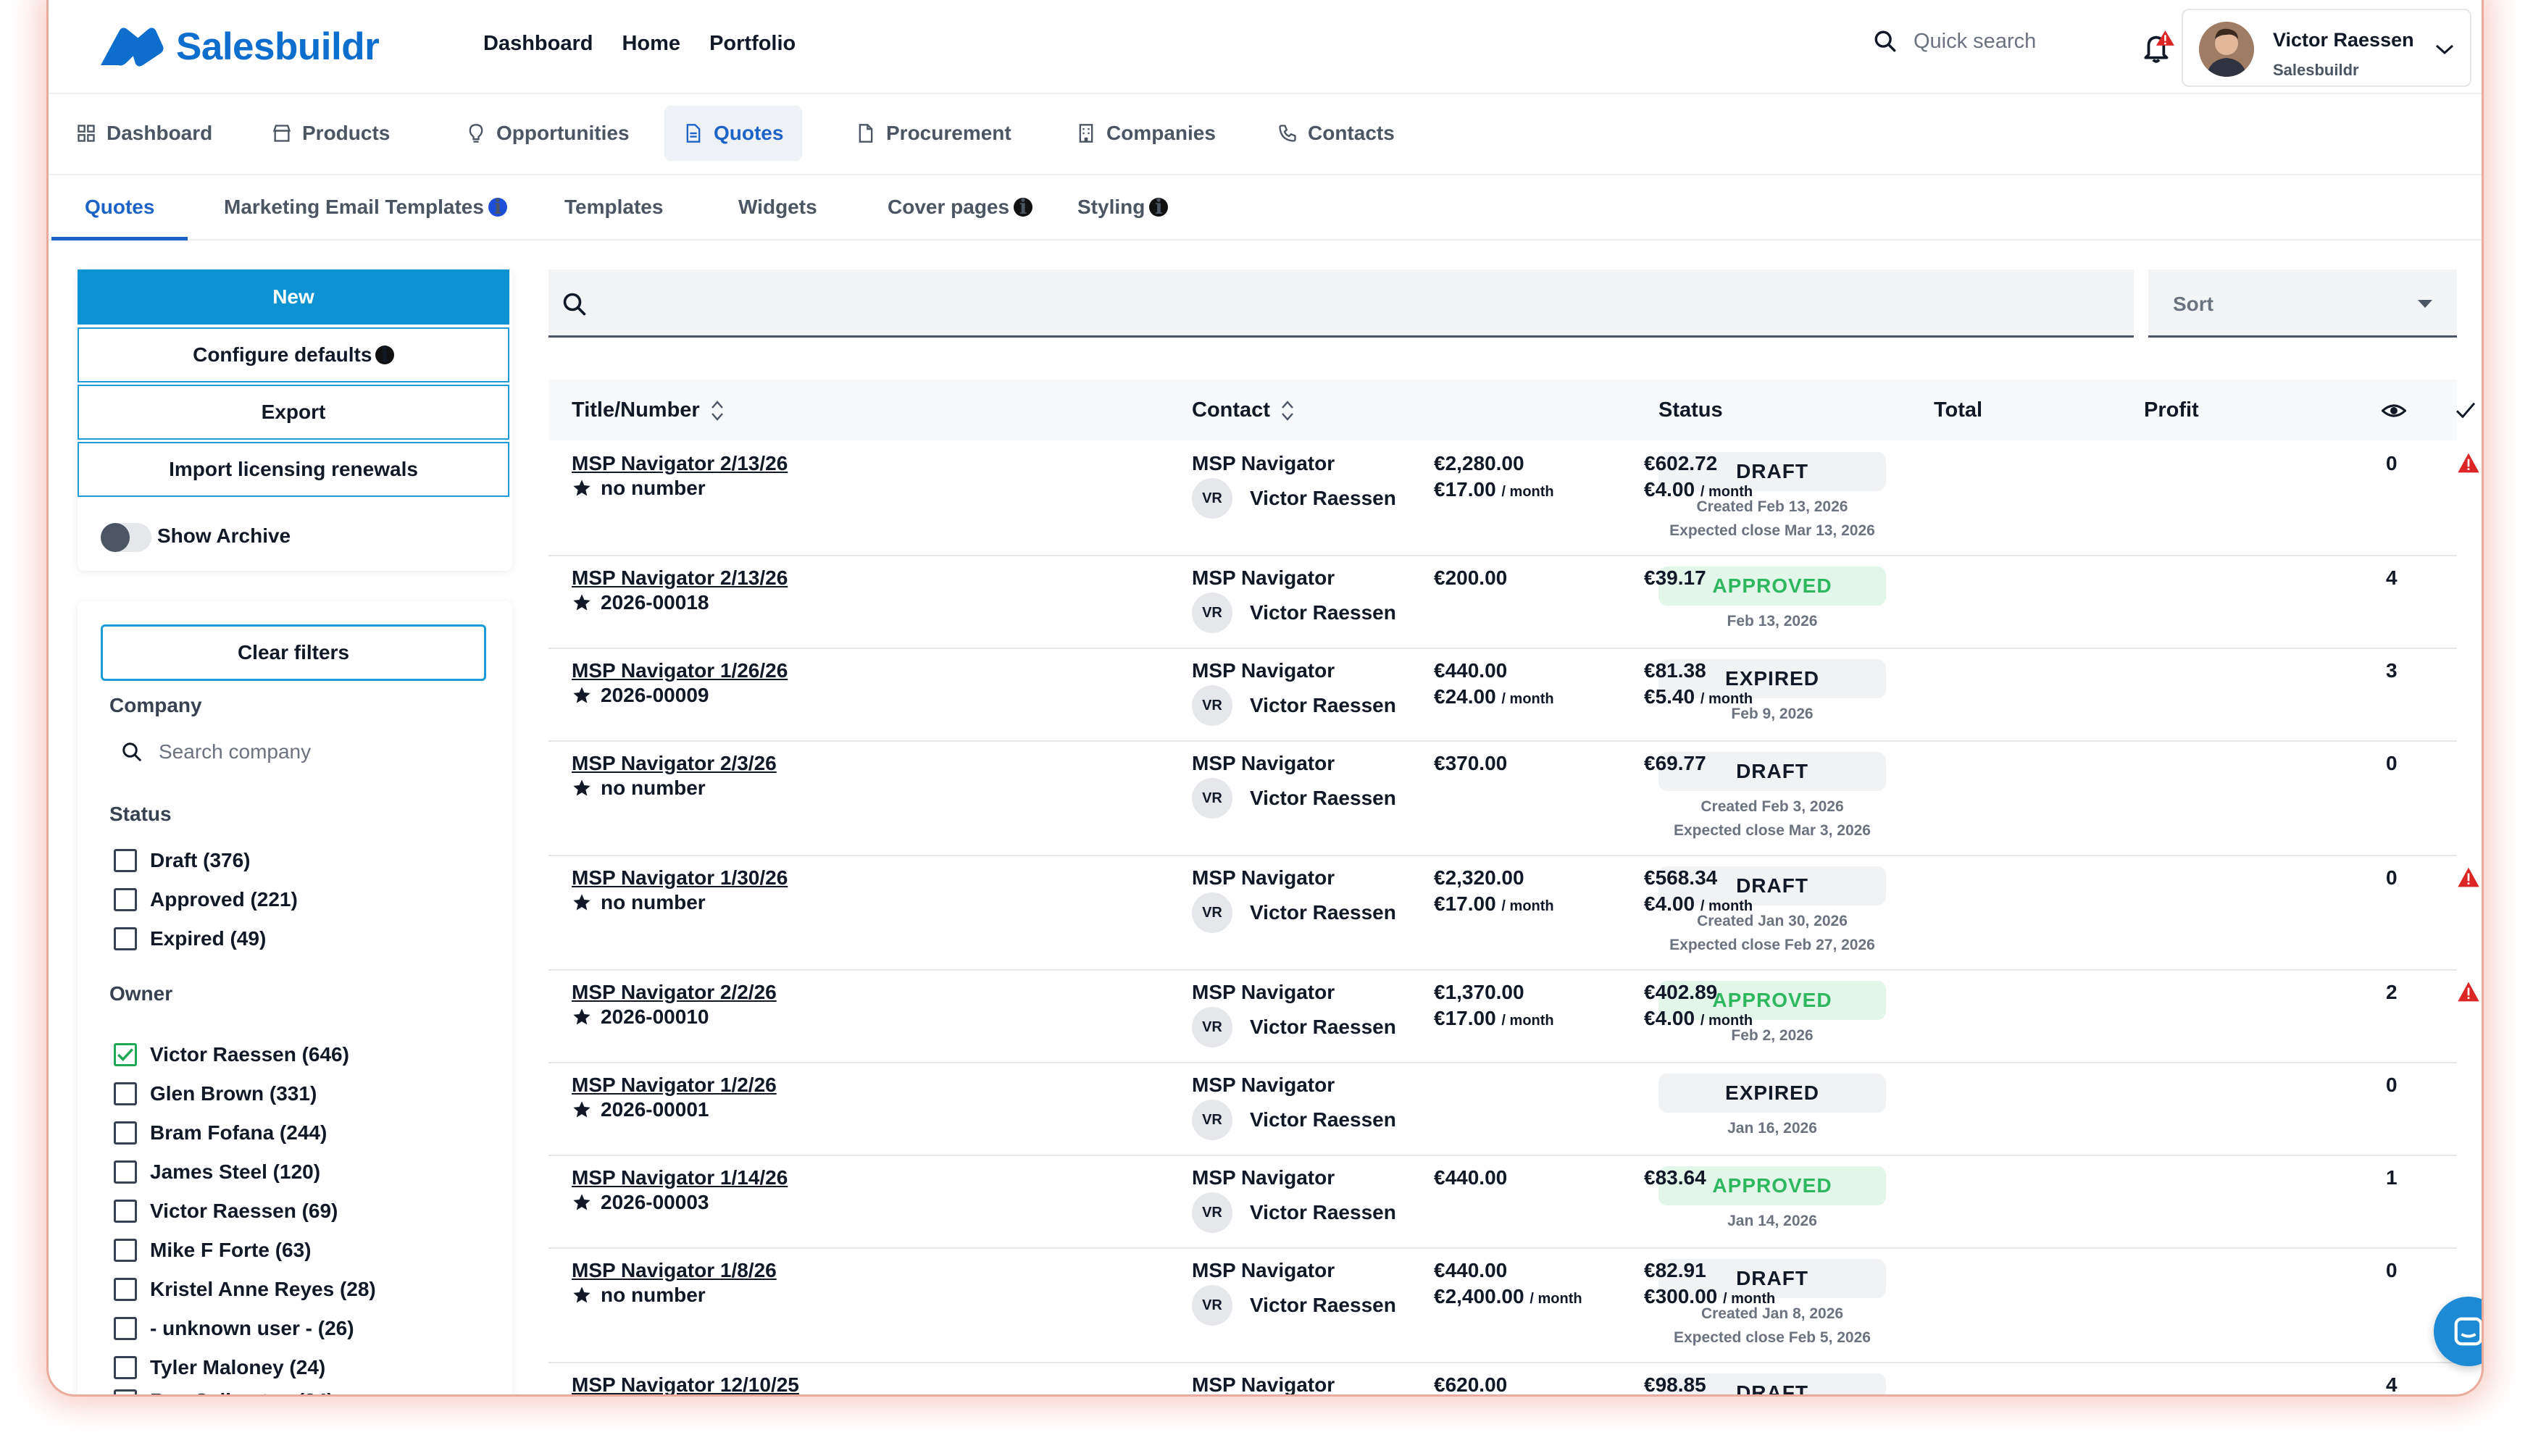  I want to click on module-opportunities: Opportunities, so click(547, 133).